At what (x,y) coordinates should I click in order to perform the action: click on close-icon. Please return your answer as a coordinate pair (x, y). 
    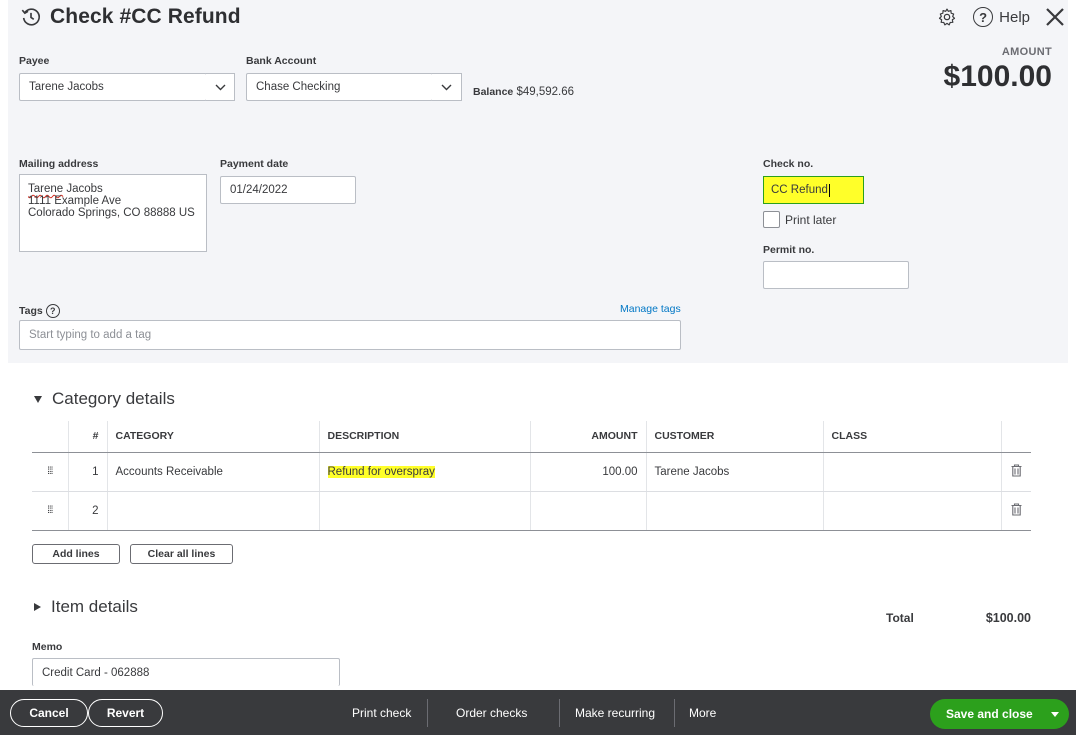
    Looking at the image, I should click on (1055, 17).